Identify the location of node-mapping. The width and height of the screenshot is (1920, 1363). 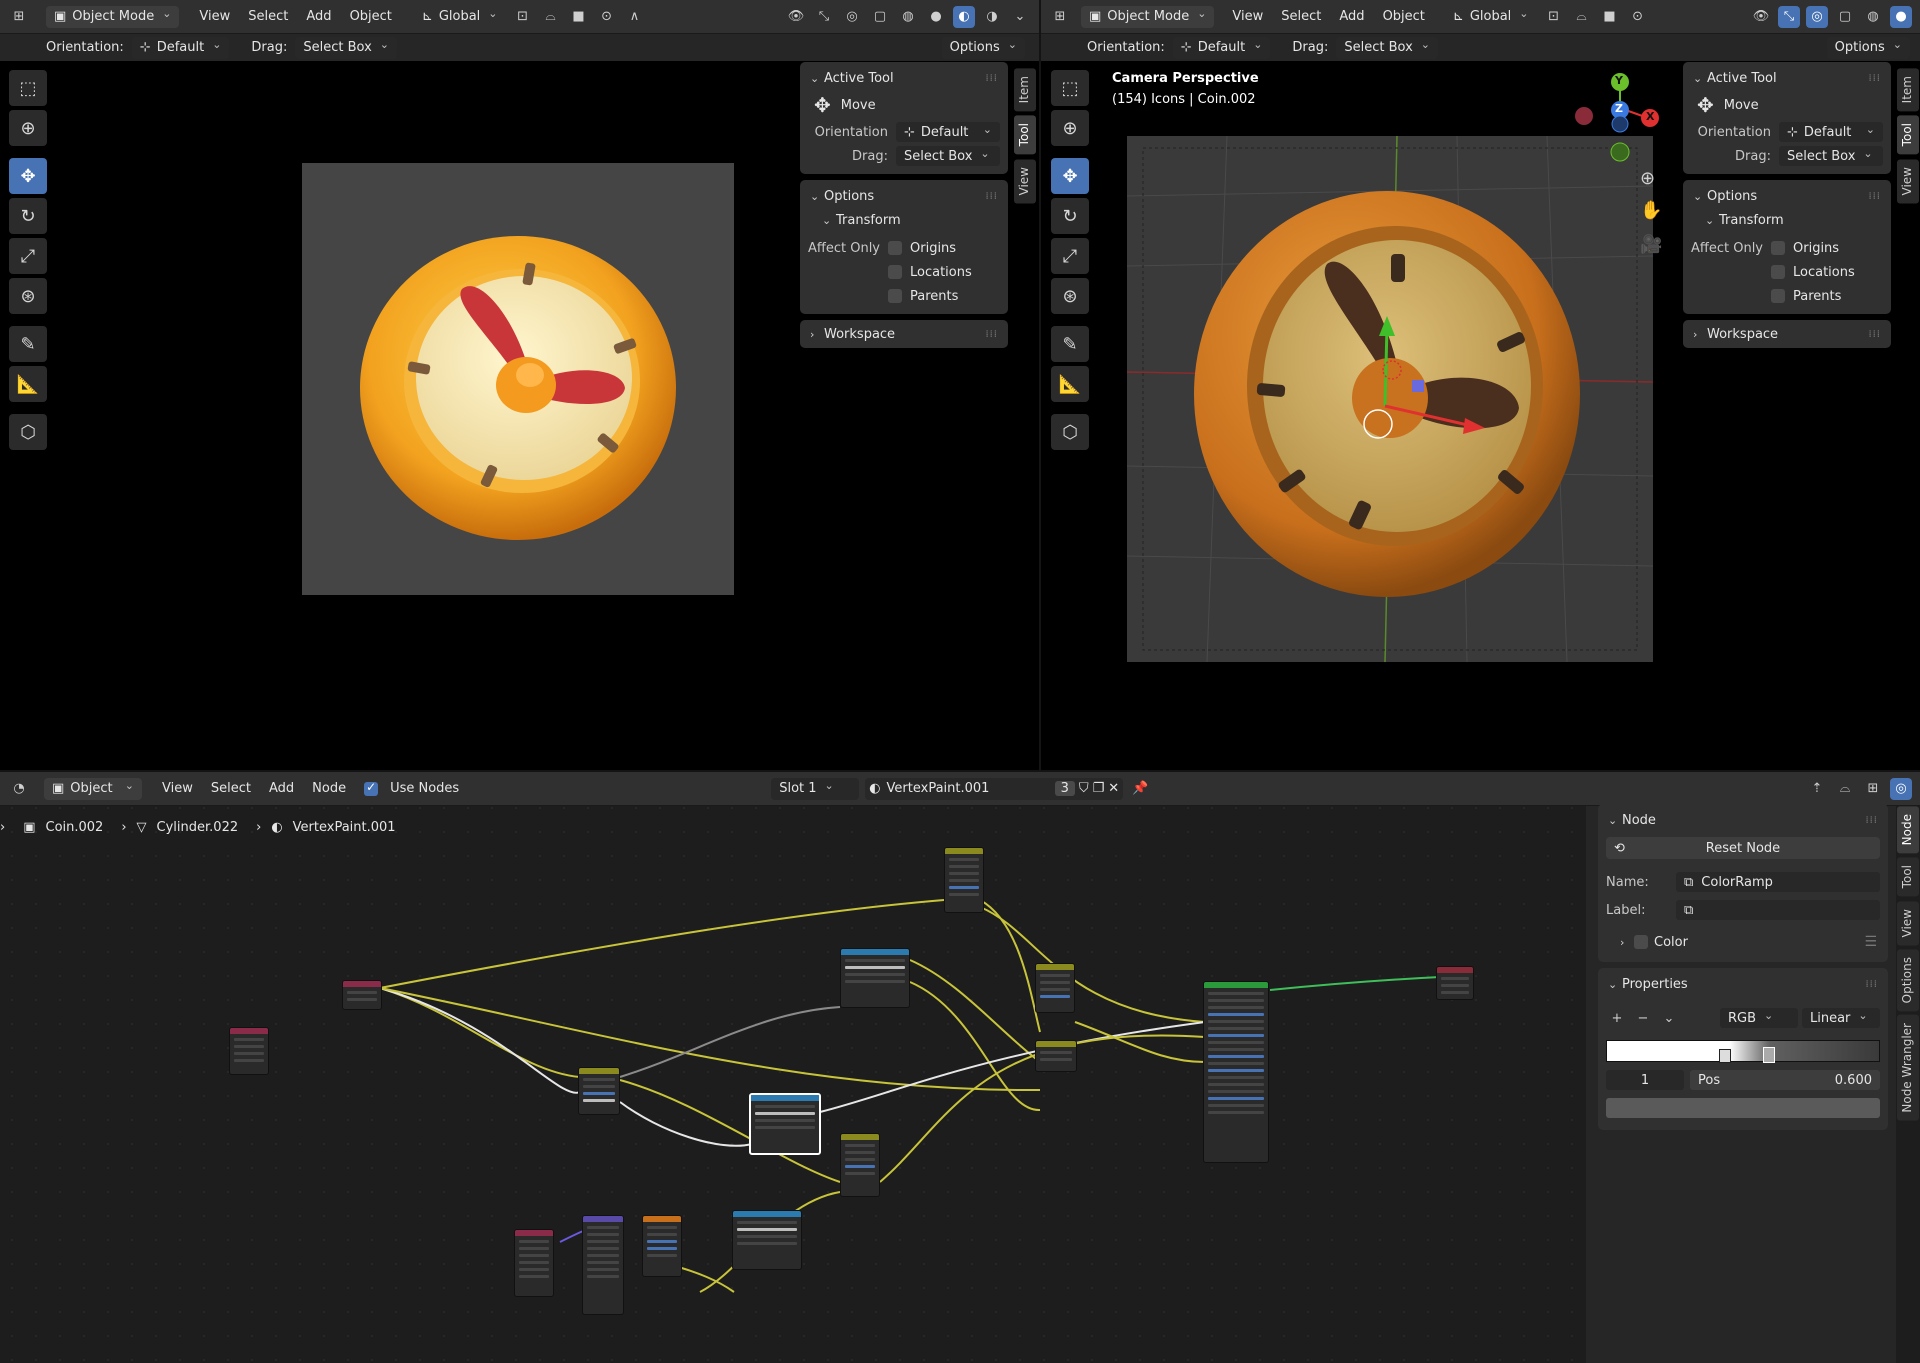
(603, 1265).